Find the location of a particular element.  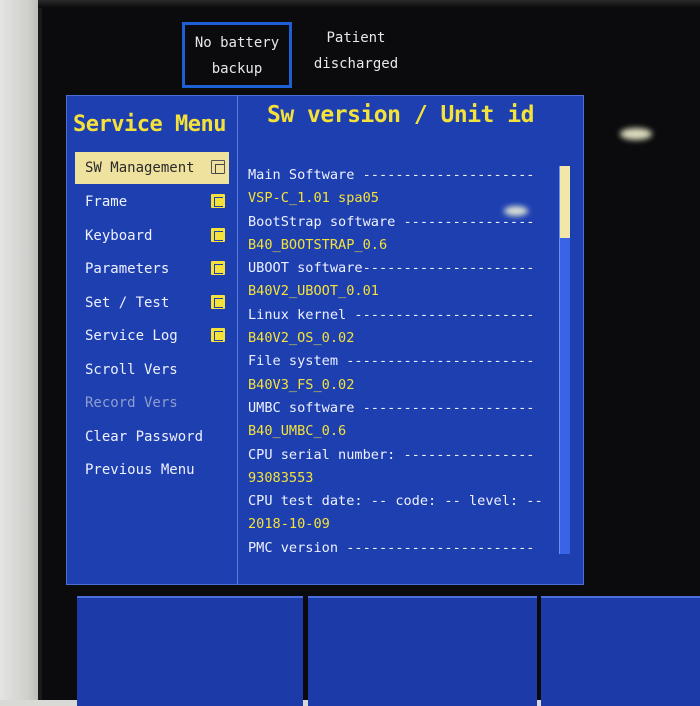

menu-item-sw-management: SW Management is located at coordinates (152, 168).